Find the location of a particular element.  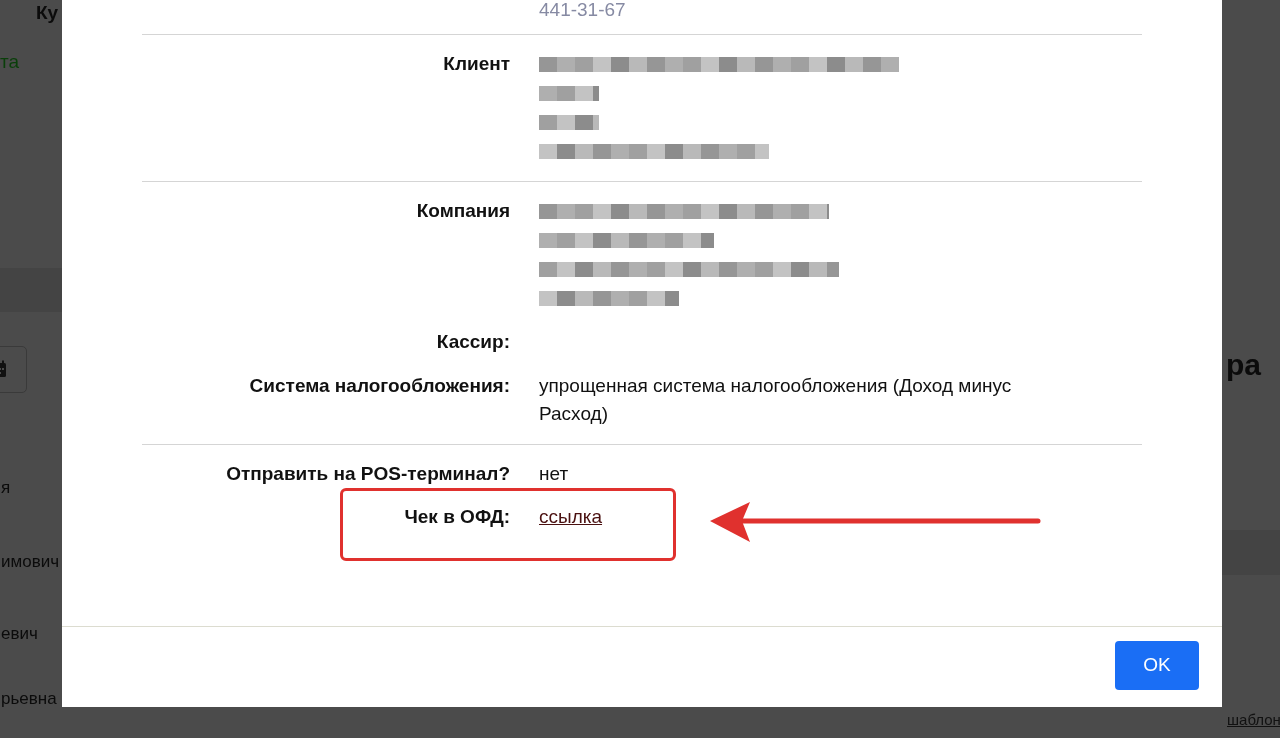

receipt-link: ссылка is located at coordinates (571, 516).